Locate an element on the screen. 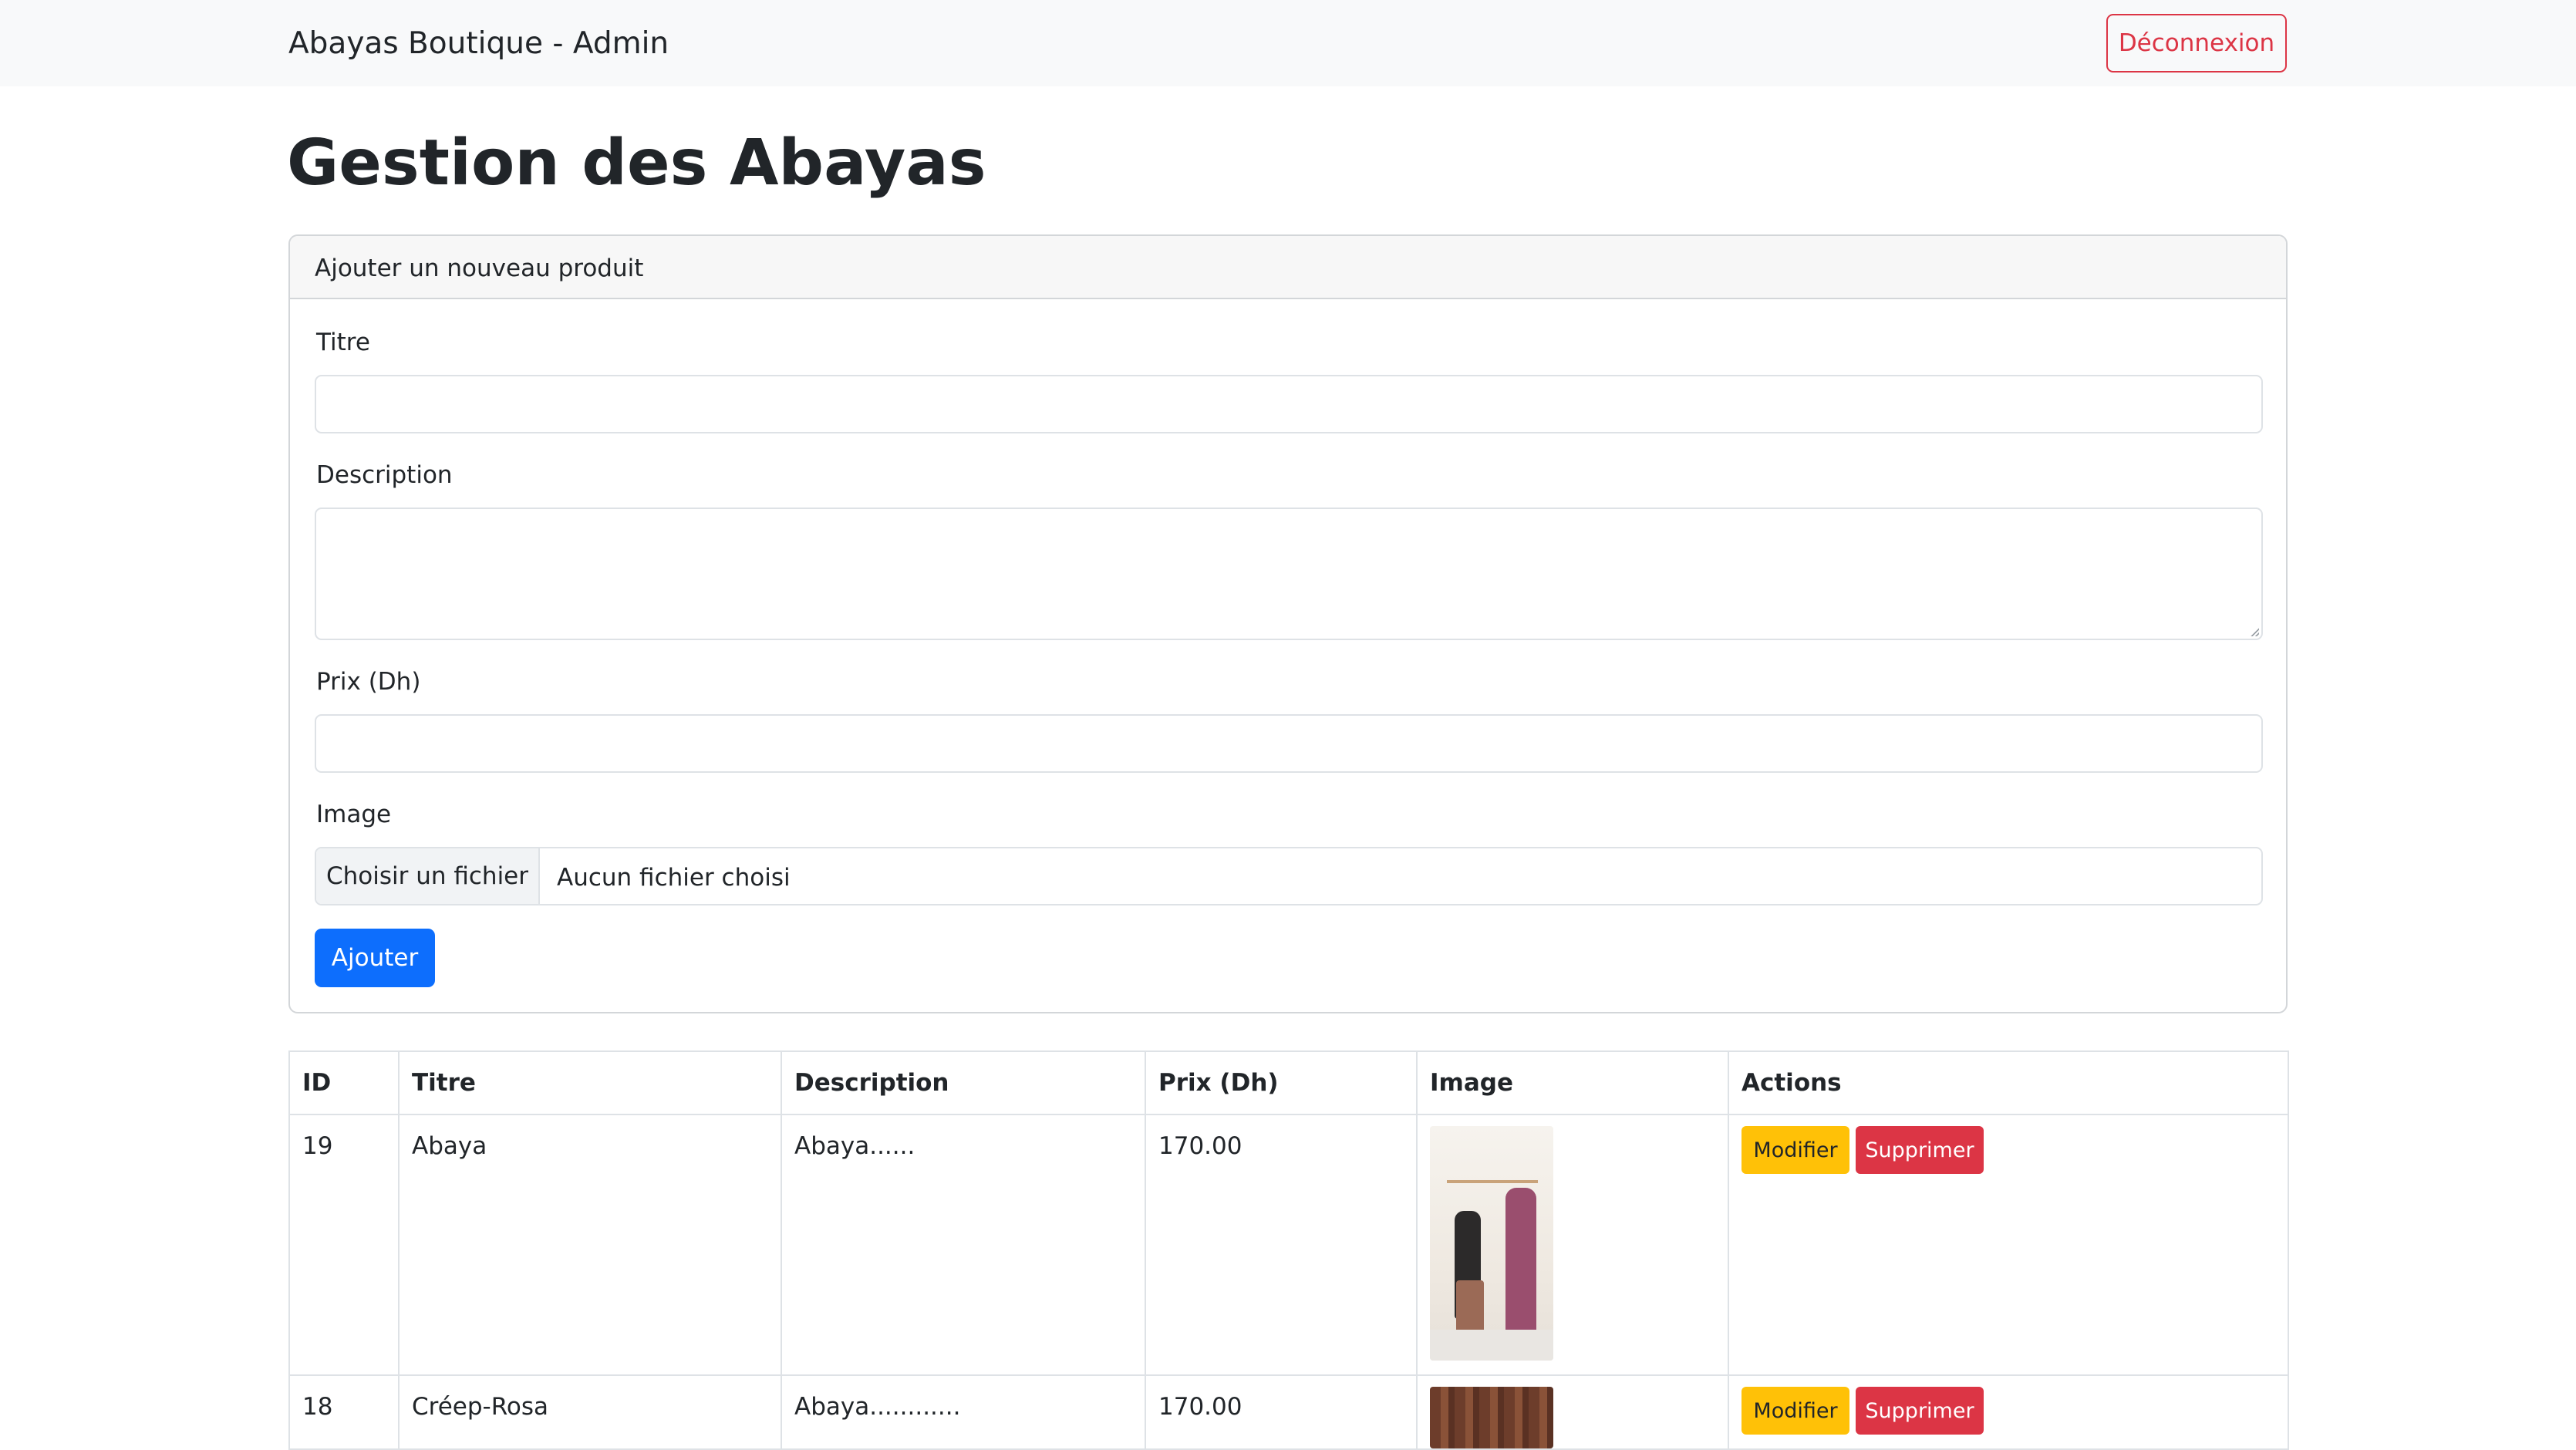  description-textarea is located at coordinates (1289, 574).